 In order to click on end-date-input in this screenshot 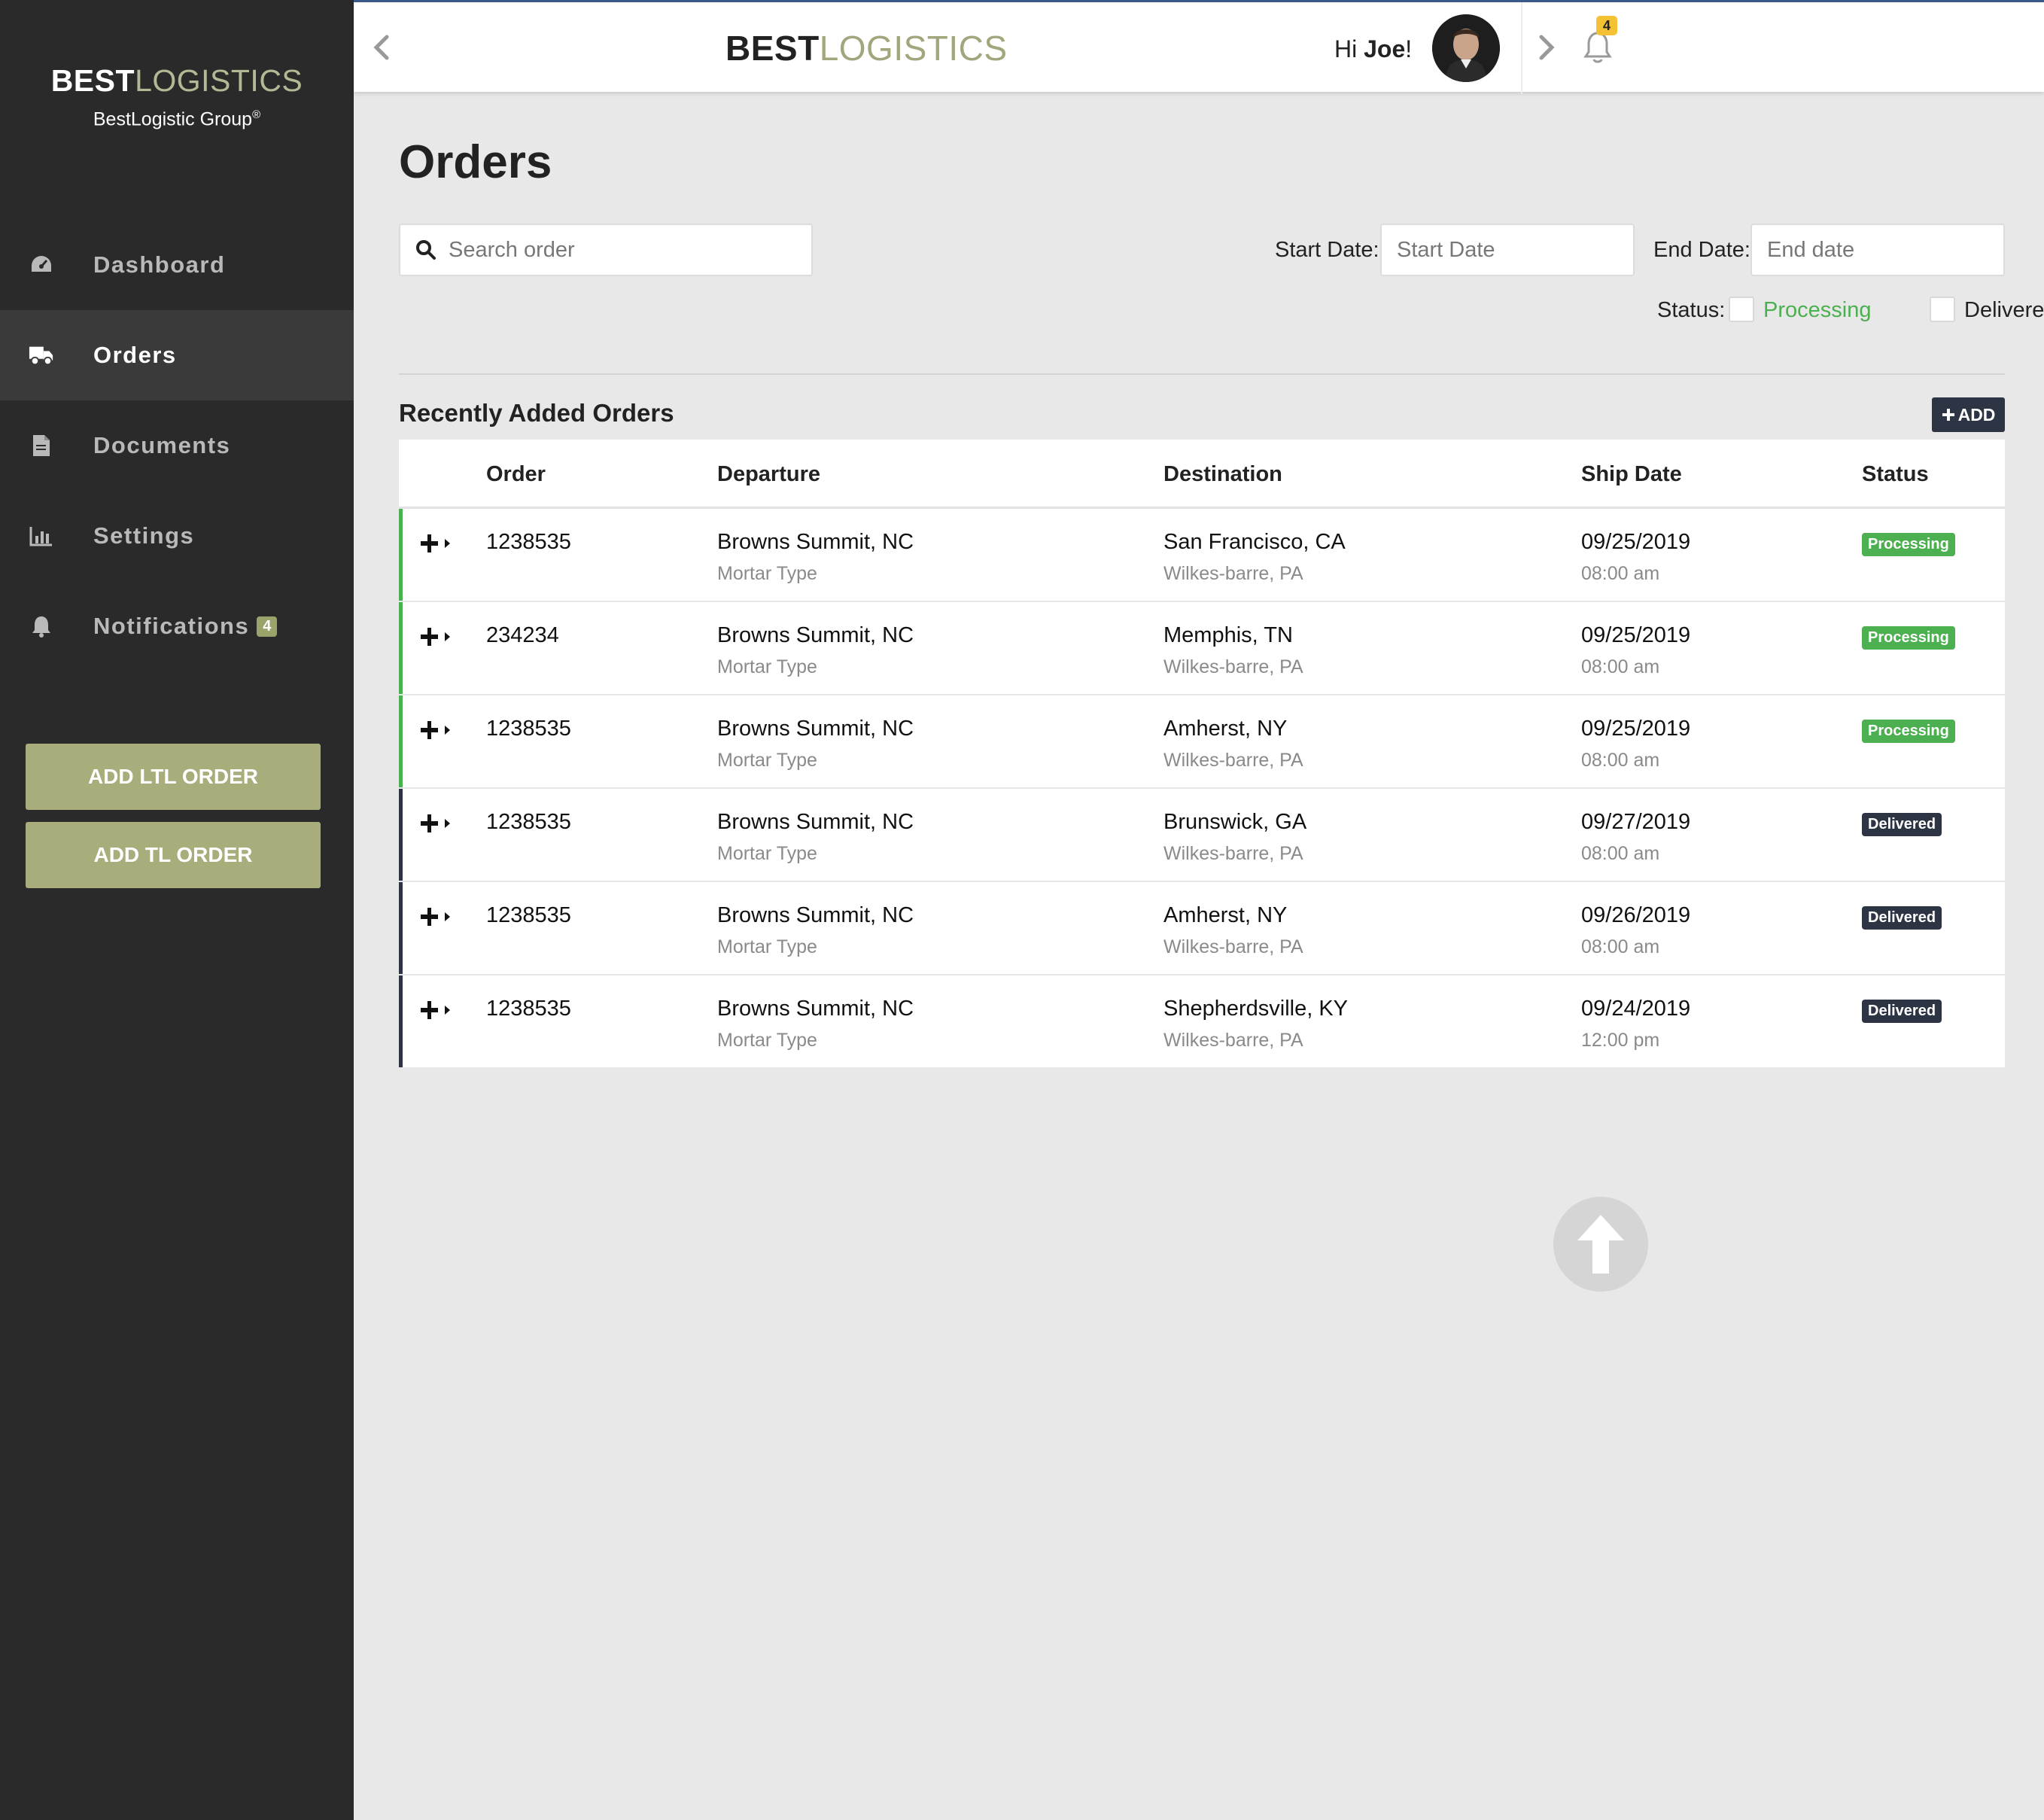, I will do `click(1877, 250)`.